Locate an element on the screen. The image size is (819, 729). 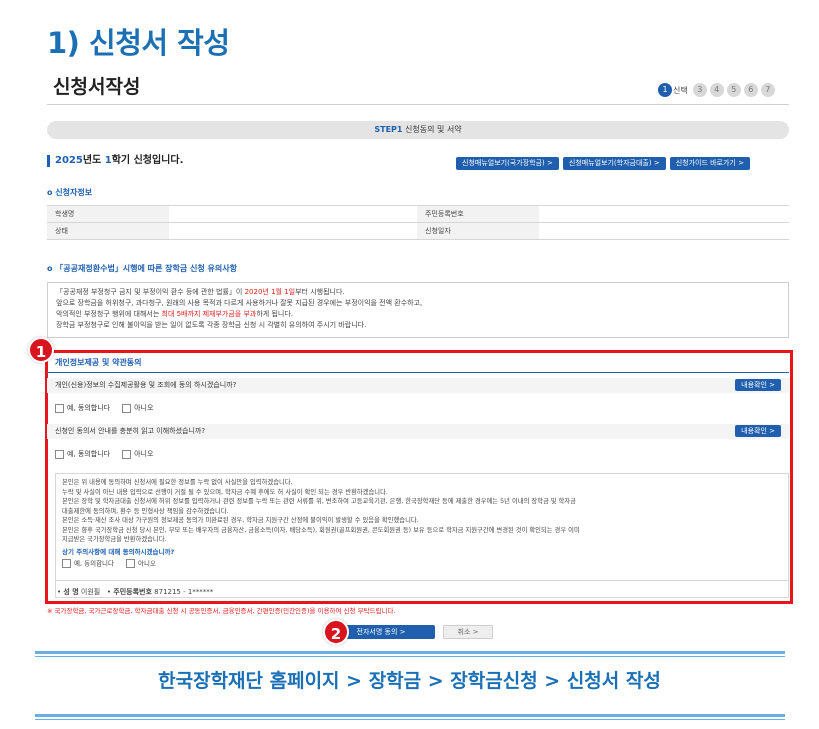
value-student-name is located at coordinates (293, 214).